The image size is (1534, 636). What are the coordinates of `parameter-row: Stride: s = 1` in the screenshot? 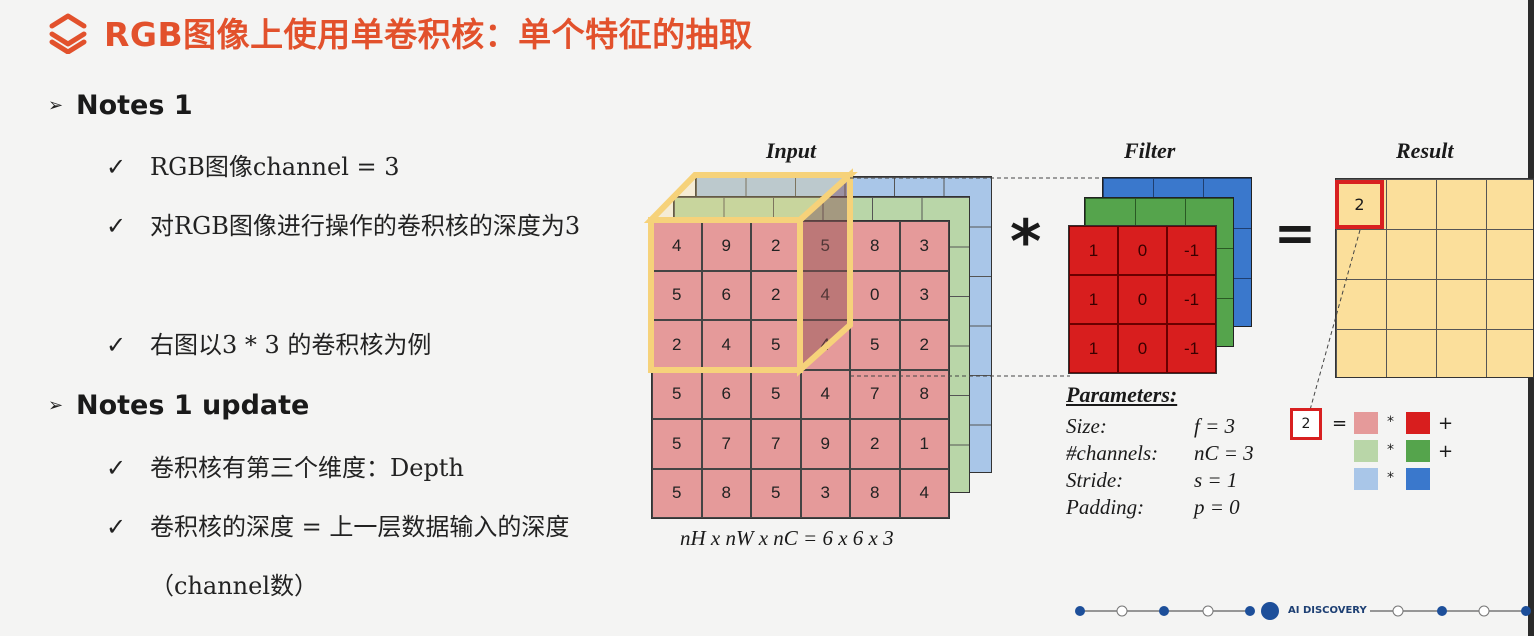 It's located at (1160, 481).